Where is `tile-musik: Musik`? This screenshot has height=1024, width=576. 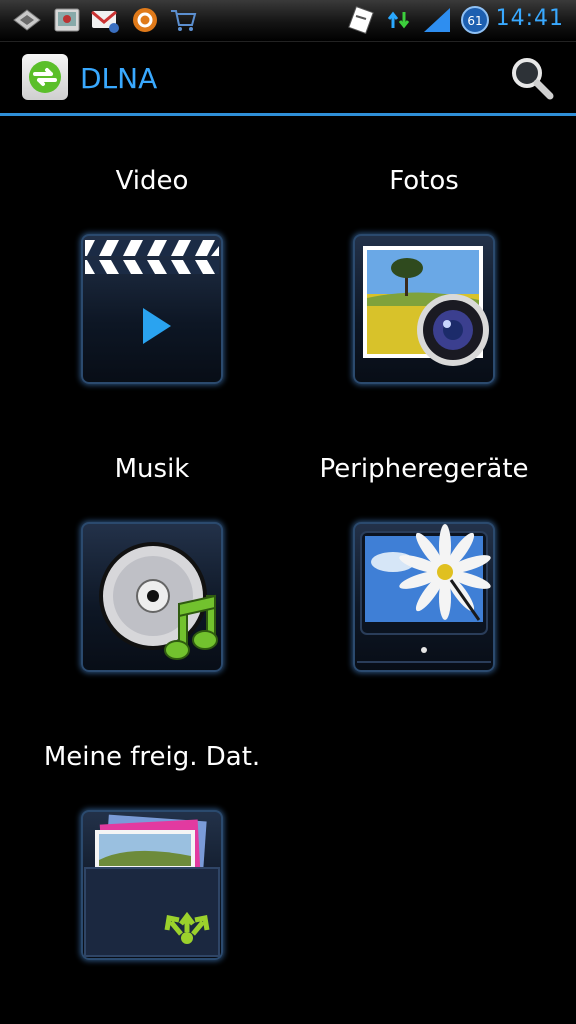
tile-musik: Musik is located at coordinates (152, 565).